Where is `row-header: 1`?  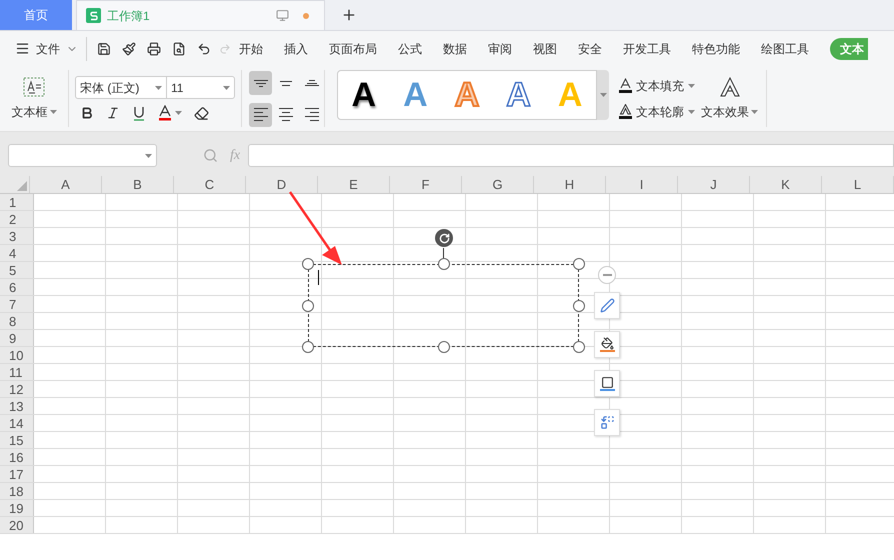 row-header: 1 is located at coordinates (17, 202).